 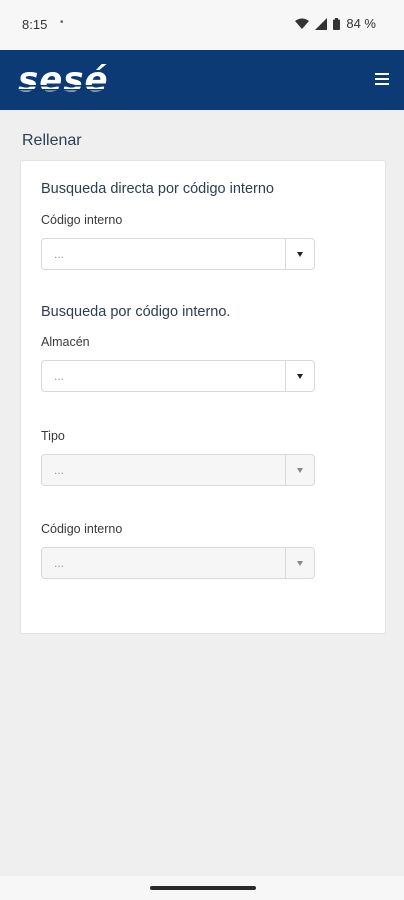 What do you see at coordinates (321, 23) in the screenshot?
I see `cellular-signal-icon` at bounding box center [321, 23].